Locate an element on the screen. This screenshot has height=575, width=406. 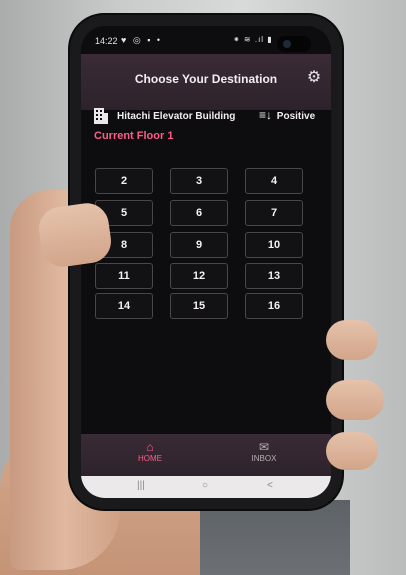
bottom-nav: ⌂ HOME ✉ INBOX is located at coordinates (206, 455).